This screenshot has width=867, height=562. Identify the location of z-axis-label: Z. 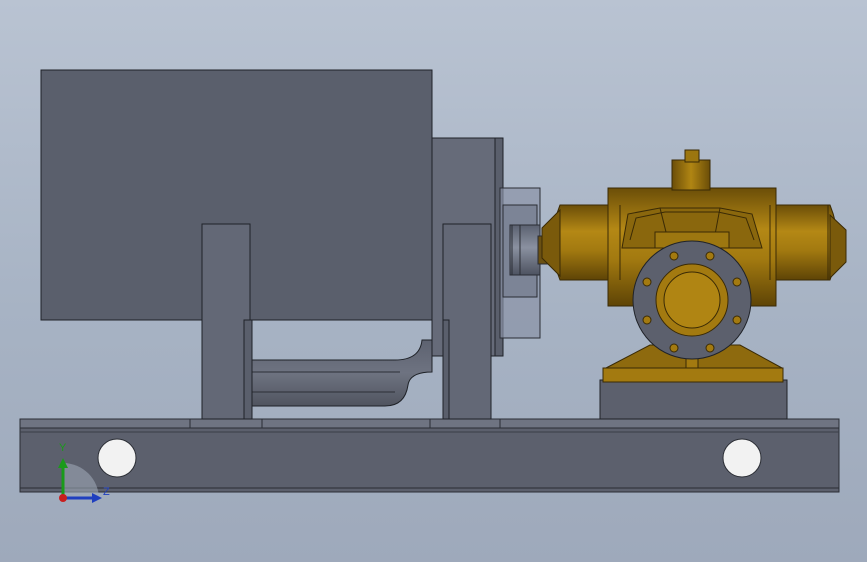
(106, 492).